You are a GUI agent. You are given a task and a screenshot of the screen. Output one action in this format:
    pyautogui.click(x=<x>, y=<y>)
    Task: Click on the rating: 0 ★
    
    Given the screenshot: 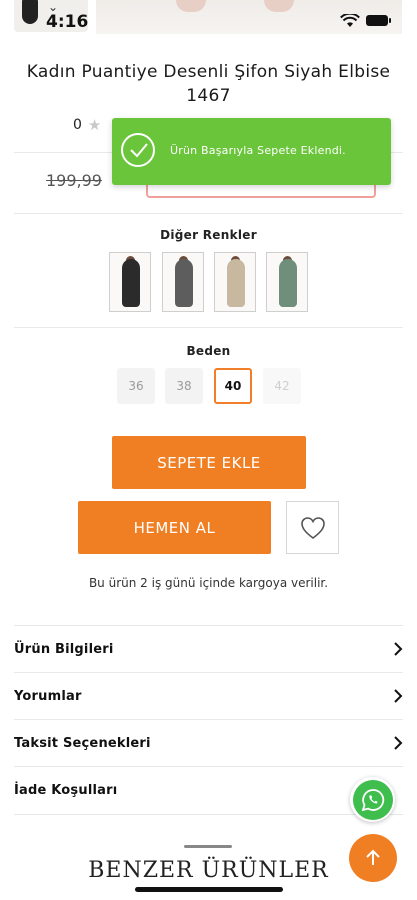 What is the action you would take?
    pyautogui.click(x=87, y=125)
    